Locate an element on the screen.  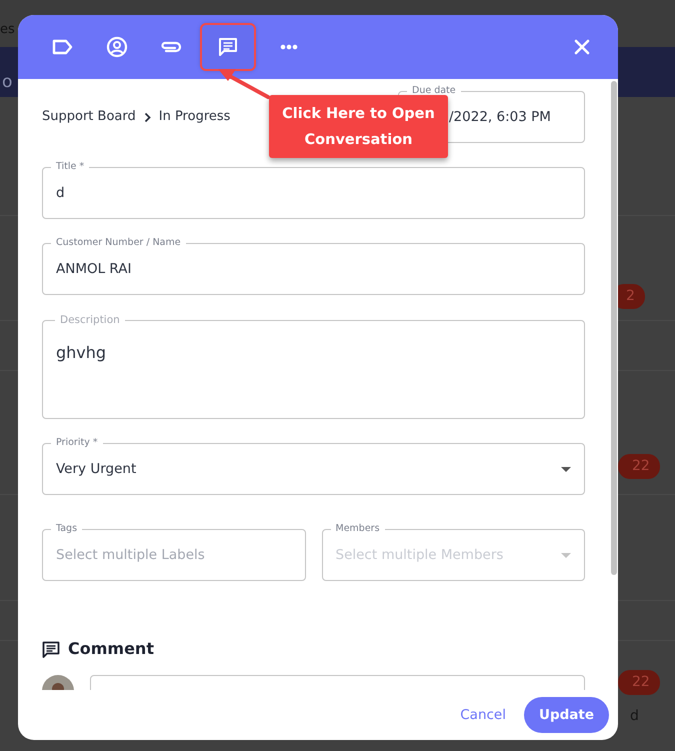
field-value: ANMOL RAI is located at coordinates (94, 269).